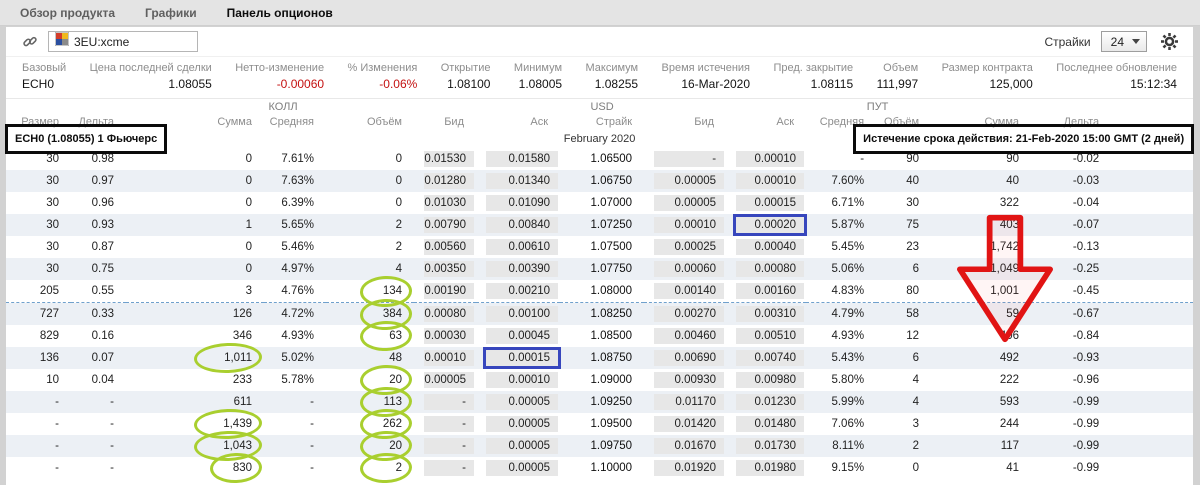 The width and height of the screenshot is (1200, 485). I want to click on call-delta-cell: 0.93, so click(98, 225).